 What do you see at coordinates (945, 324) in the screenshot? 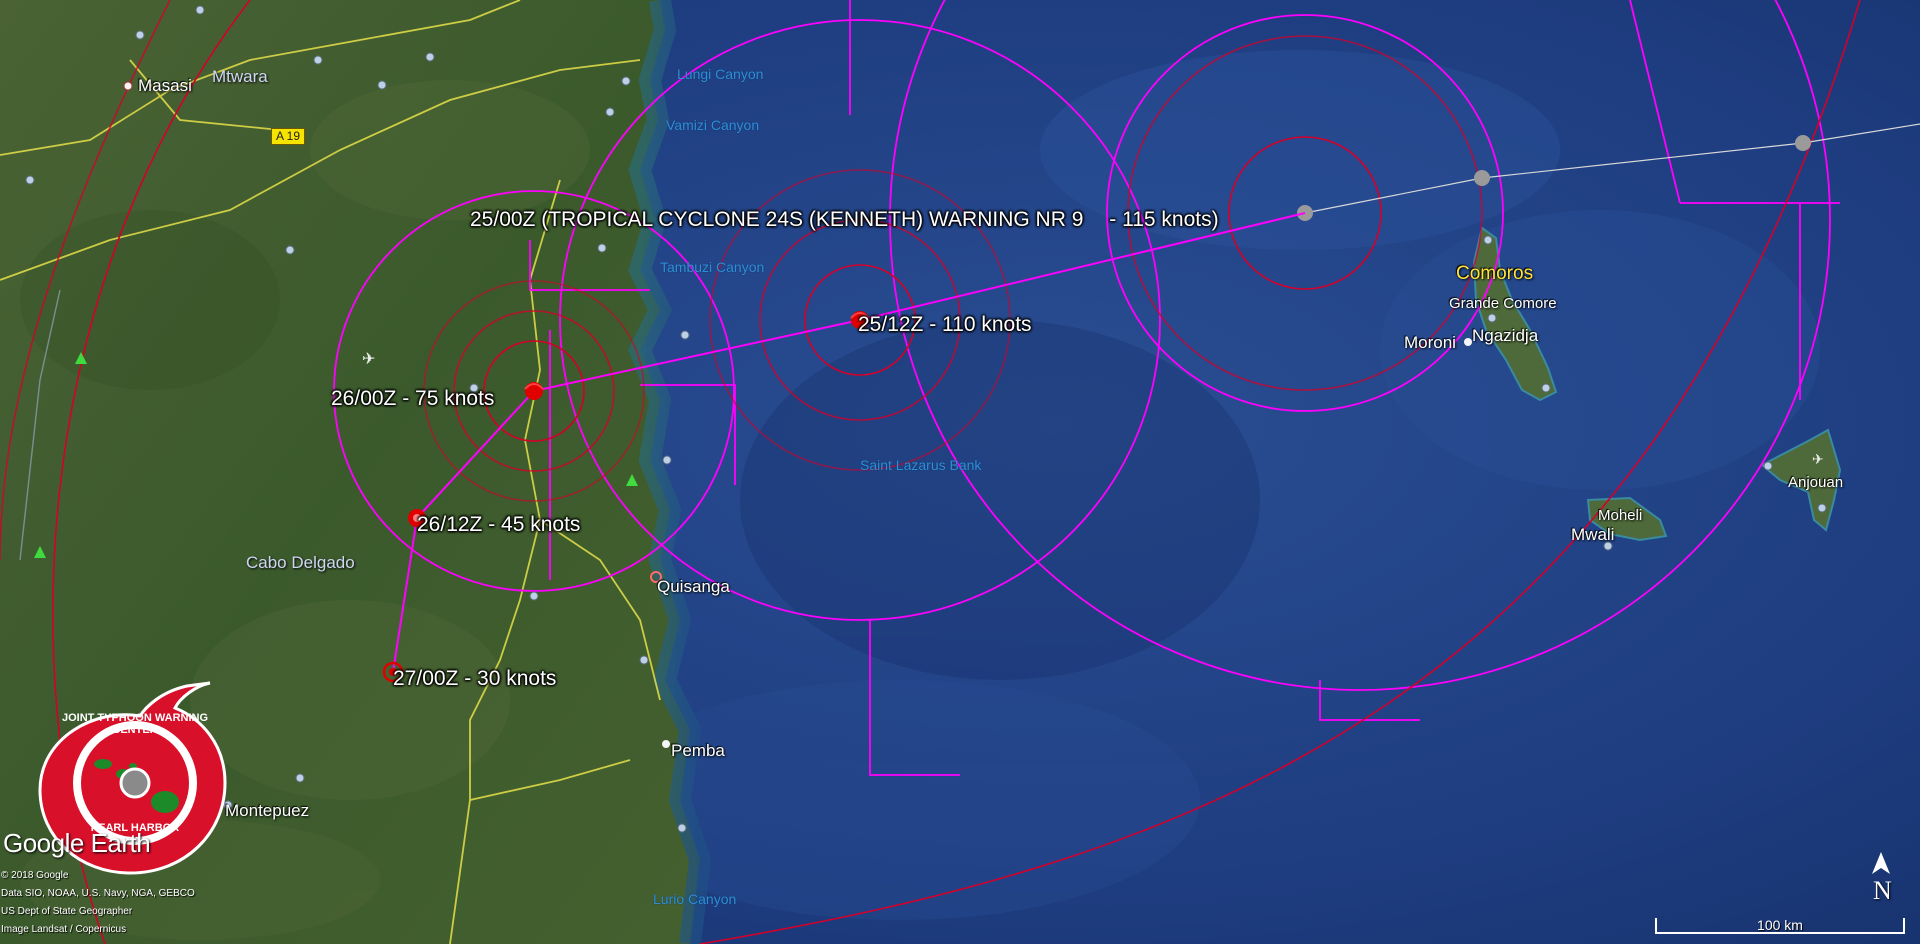
I see `forecast-label: 25/12Z - 110 knots` at bounding box center [945, 324].